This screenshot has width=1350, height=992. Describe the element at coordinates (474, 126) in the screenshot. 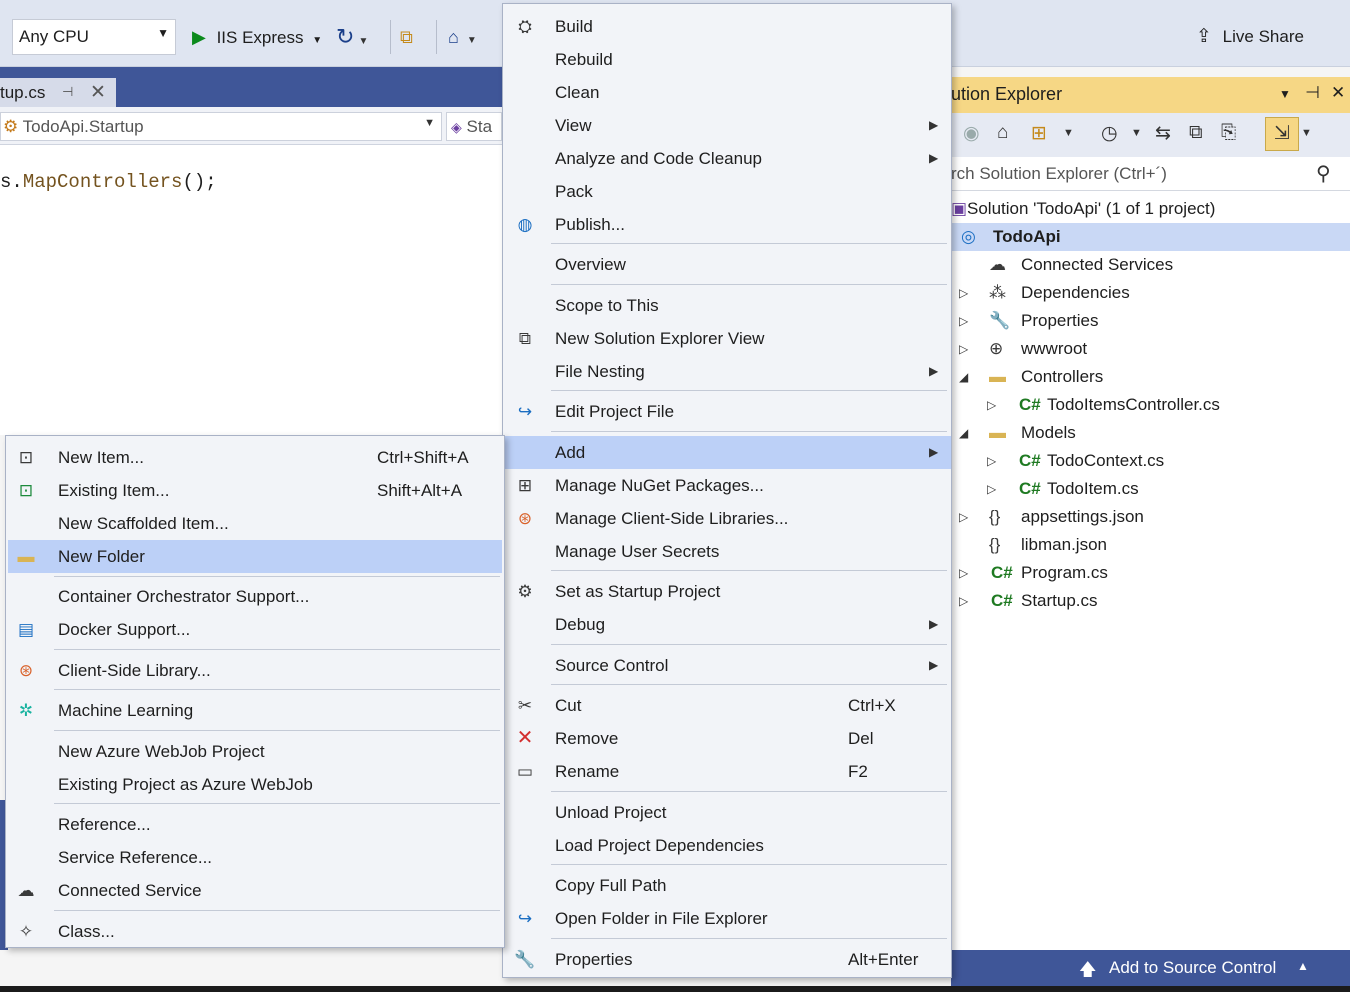

I see `member-dropdown: ◈ Sta` at that location.